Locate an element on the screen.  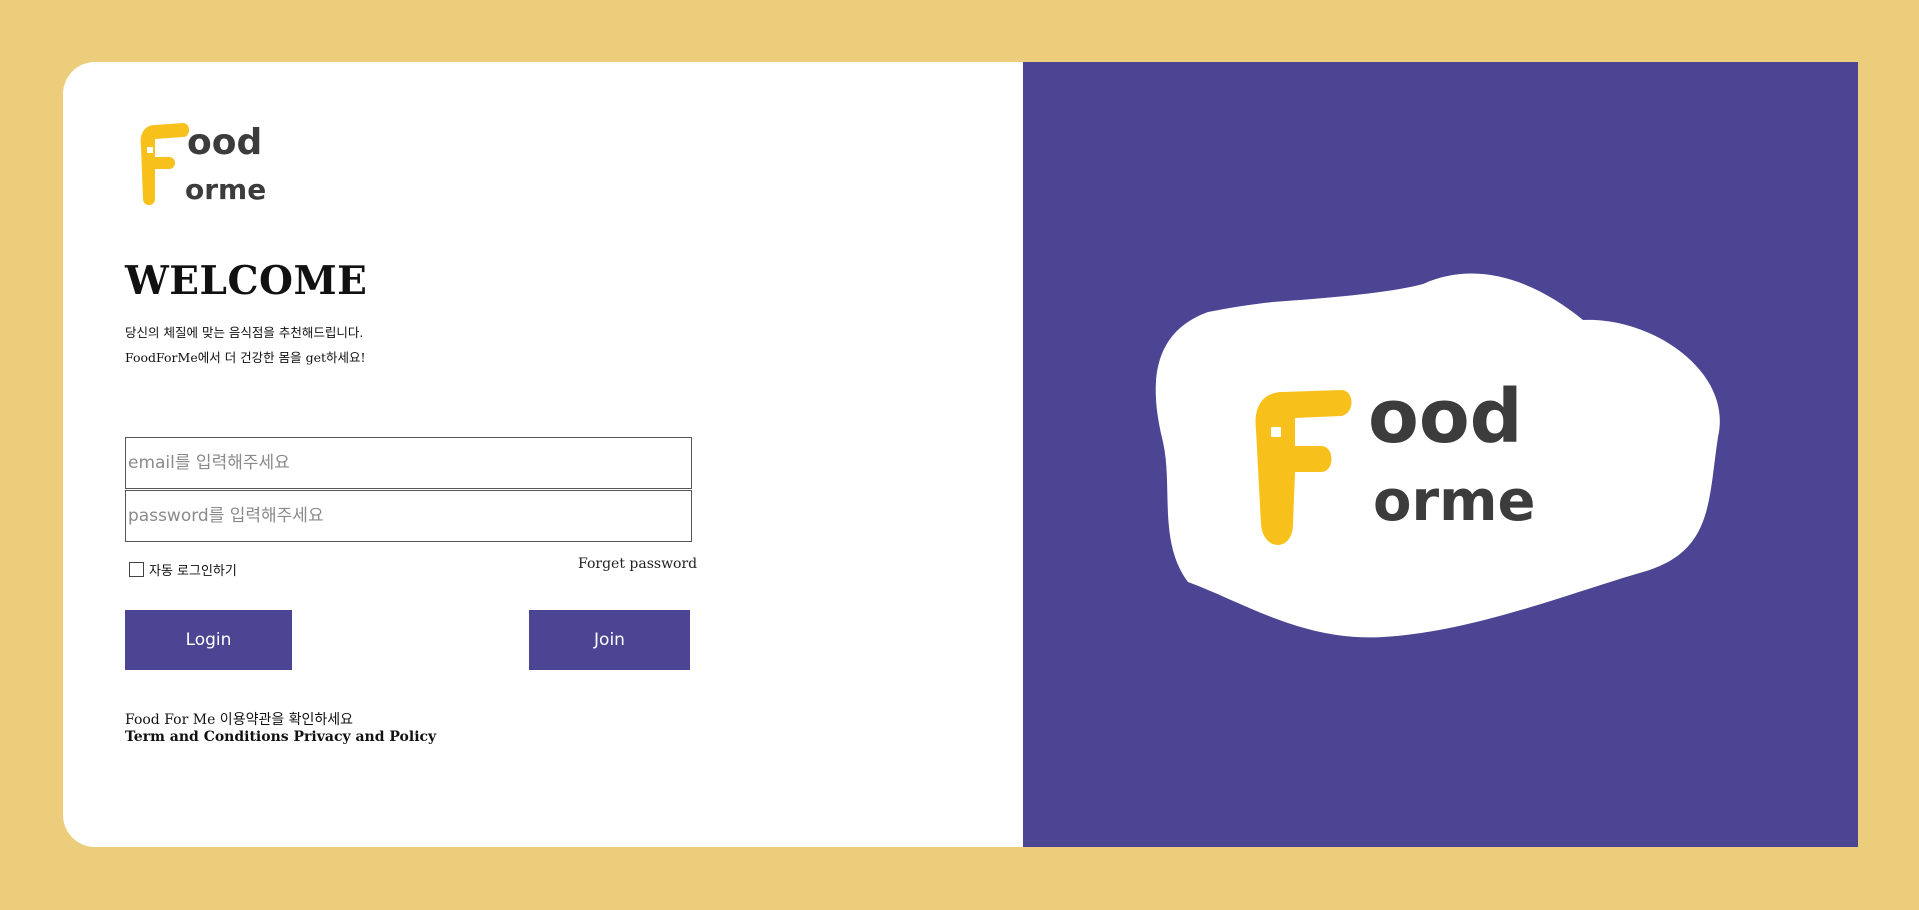
foodforme-logo: ood orme is located at coordinates (203, 164).